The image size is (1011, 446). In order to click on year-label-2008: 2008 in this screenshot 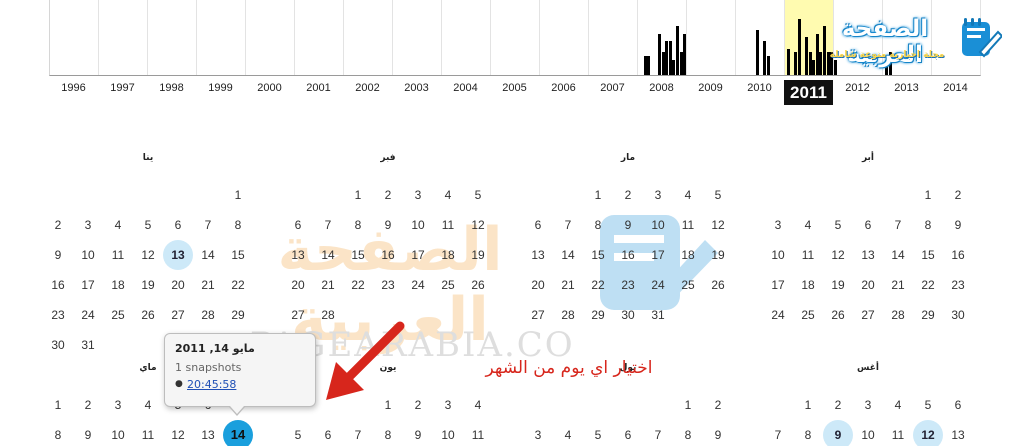, I will do `click(661, 88)`.